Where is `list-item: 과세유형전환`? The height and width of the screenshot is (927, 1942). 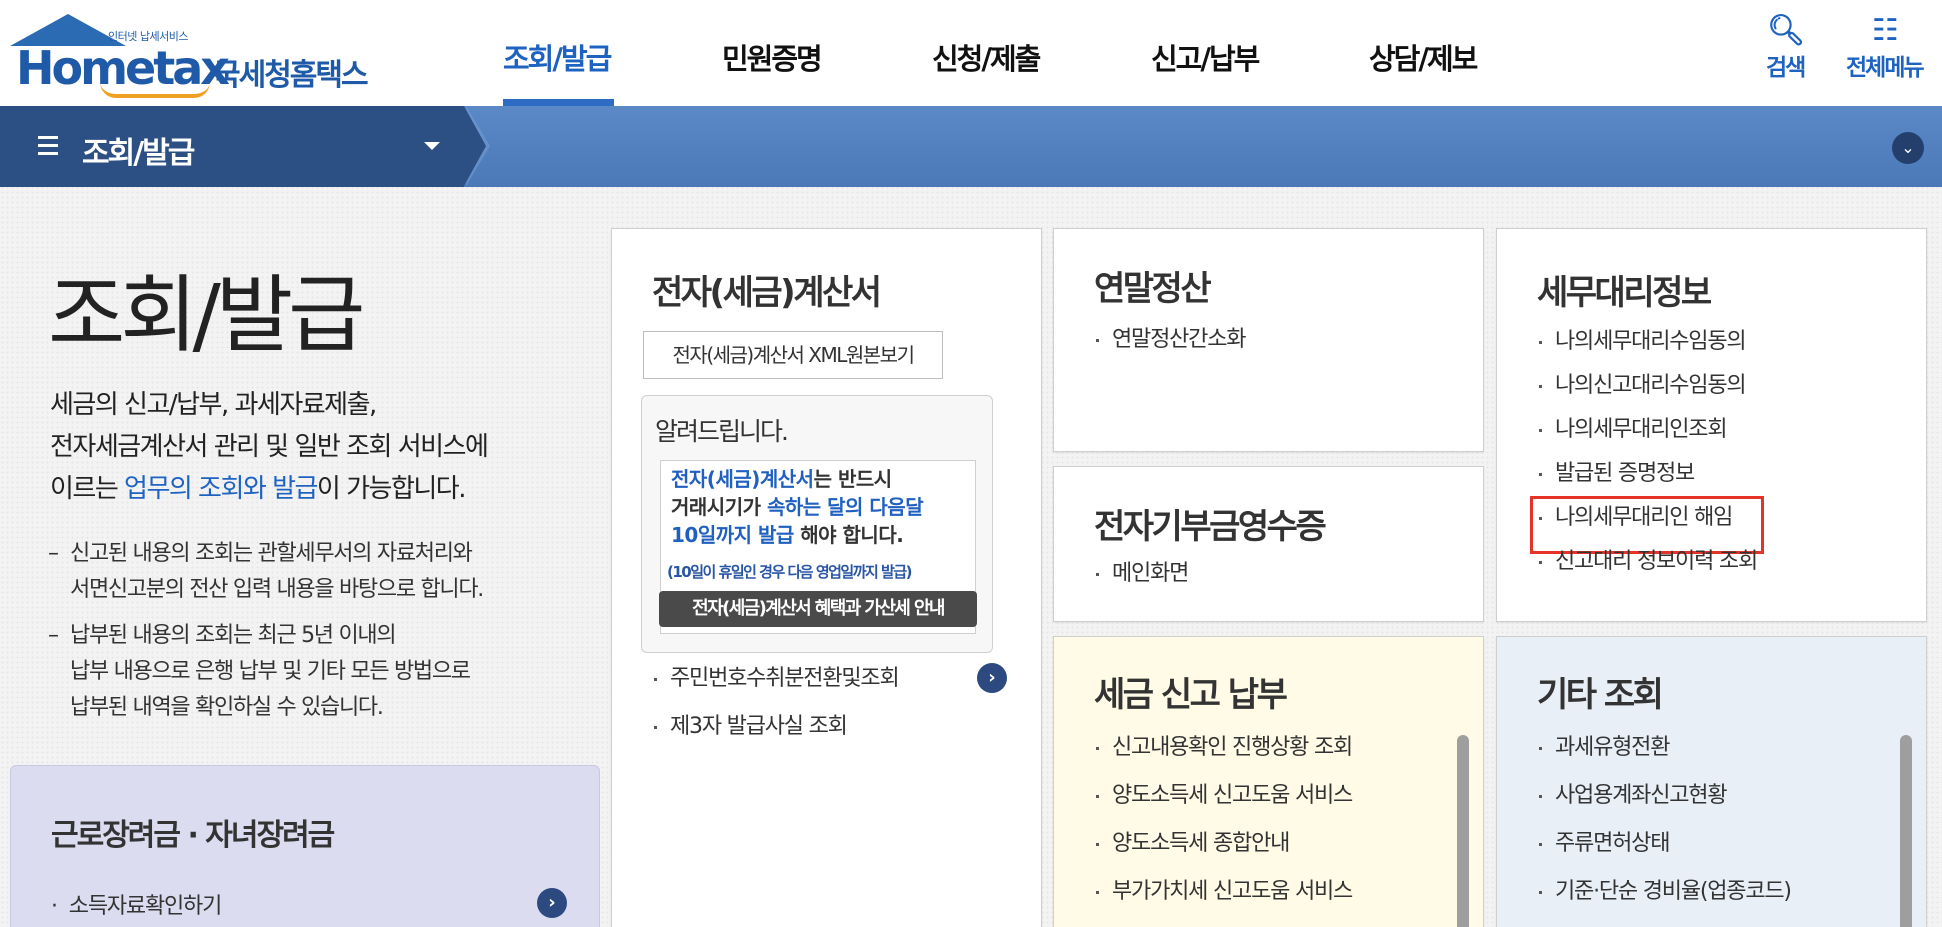
list-item: 과세유형전환 is located at coordinates (1664, 757).